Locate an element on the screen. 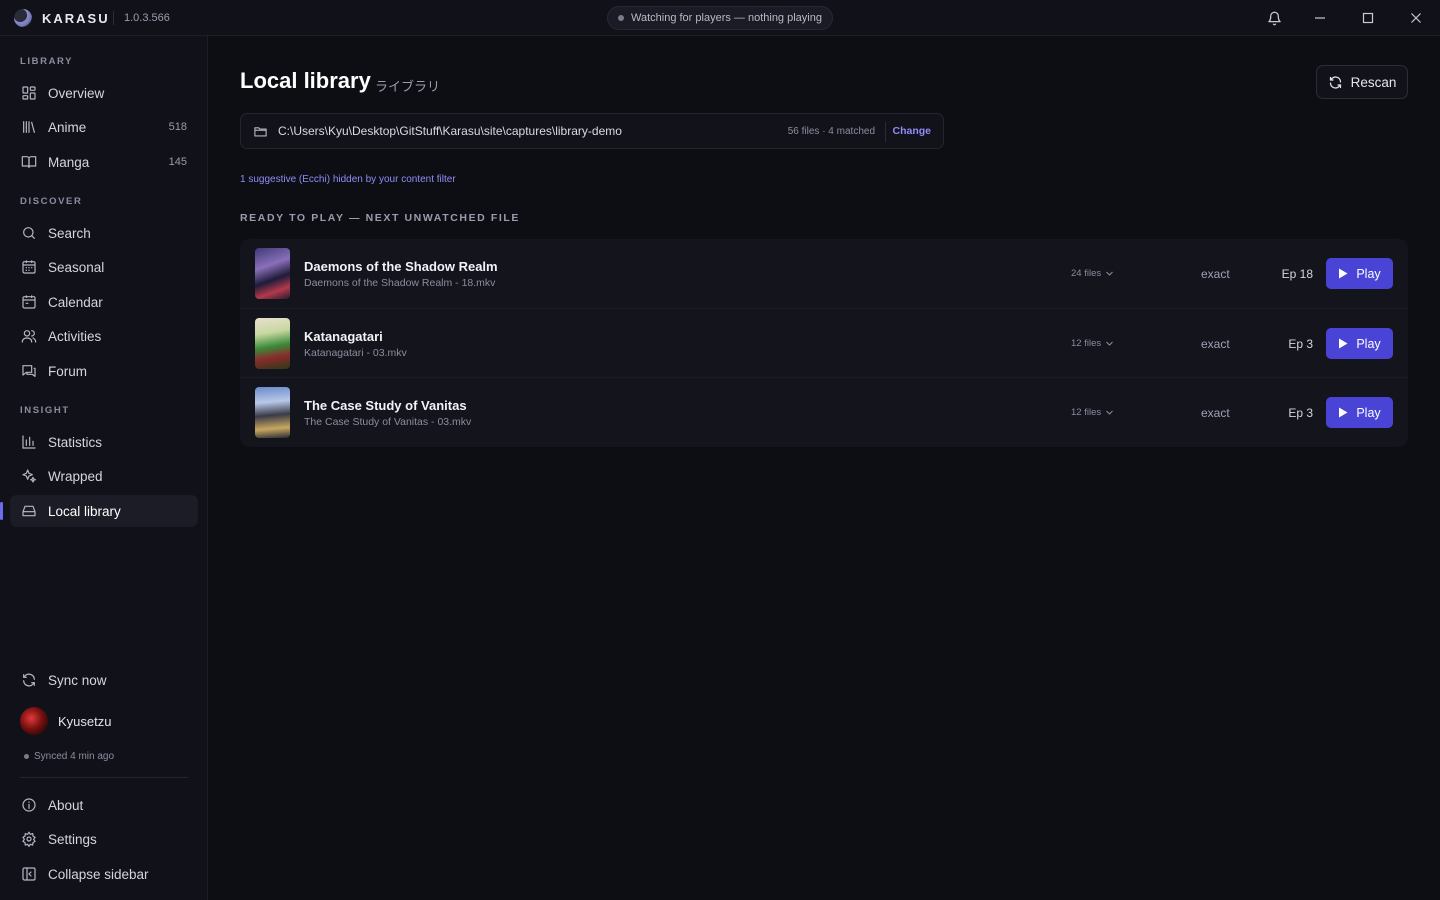 This screenshot has width=1440, height=900. sidebar-item-local-library: Local library is located at coordinates (104, 511).